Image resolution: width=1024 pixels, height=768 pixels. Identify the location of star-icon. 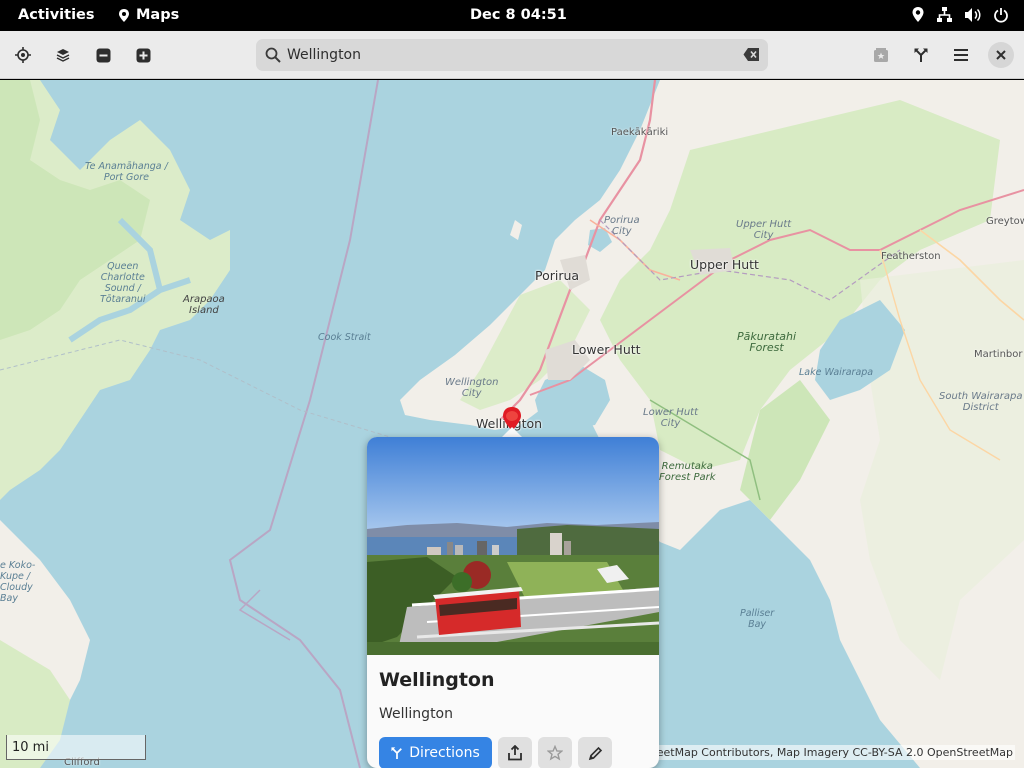
(555, 753).